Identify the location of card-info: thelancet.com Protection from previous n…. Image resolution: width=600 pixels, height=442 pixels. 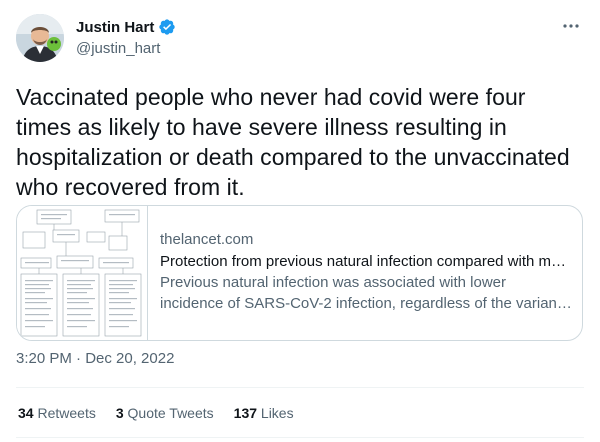
(366, 272).